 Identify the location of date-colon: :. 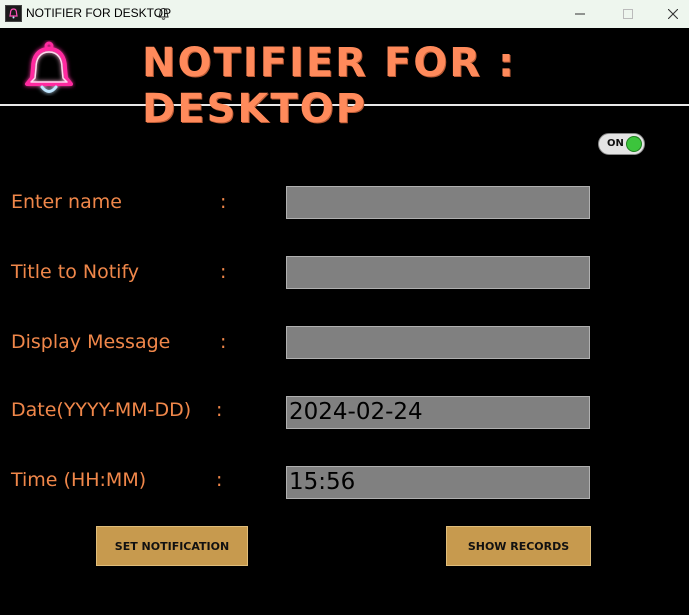
(219, 410).